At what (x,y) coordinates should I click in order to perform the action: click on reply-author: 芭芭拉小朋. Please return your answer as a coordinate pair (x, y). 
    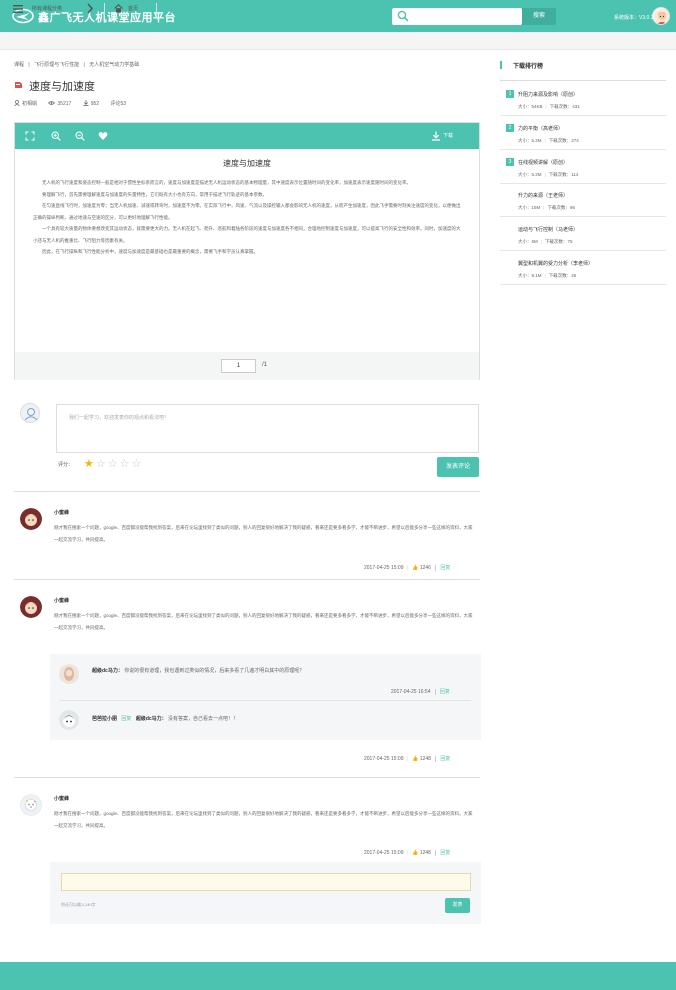
    Looking at the image, I should click on (104, 719).